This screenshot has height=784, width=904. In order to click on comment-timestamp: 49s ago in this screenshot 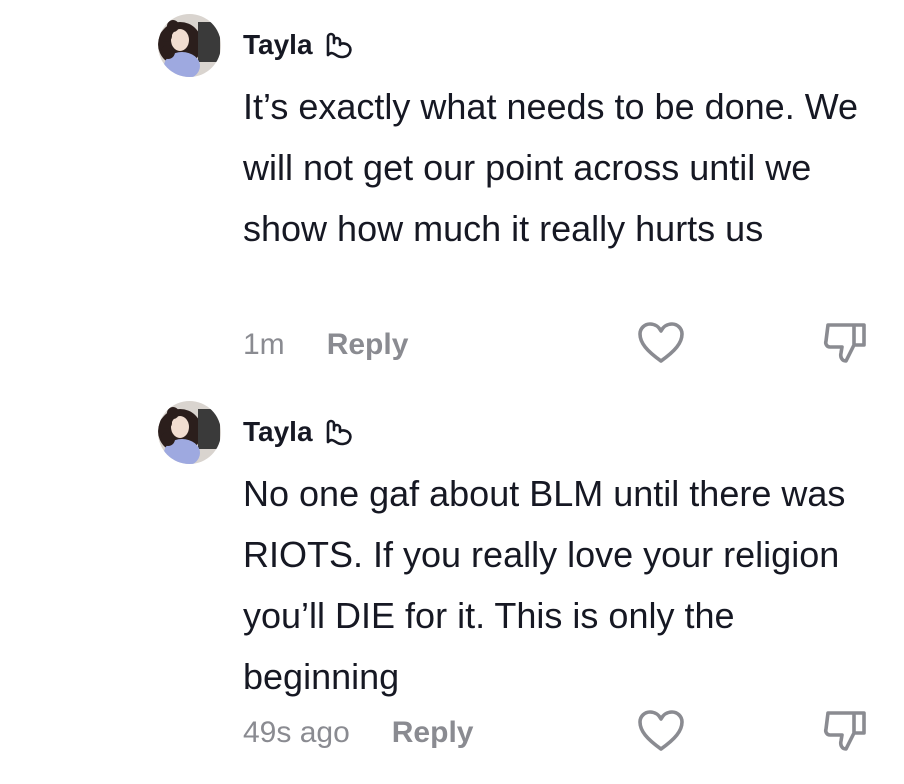, I will do `click(296, 732)`.